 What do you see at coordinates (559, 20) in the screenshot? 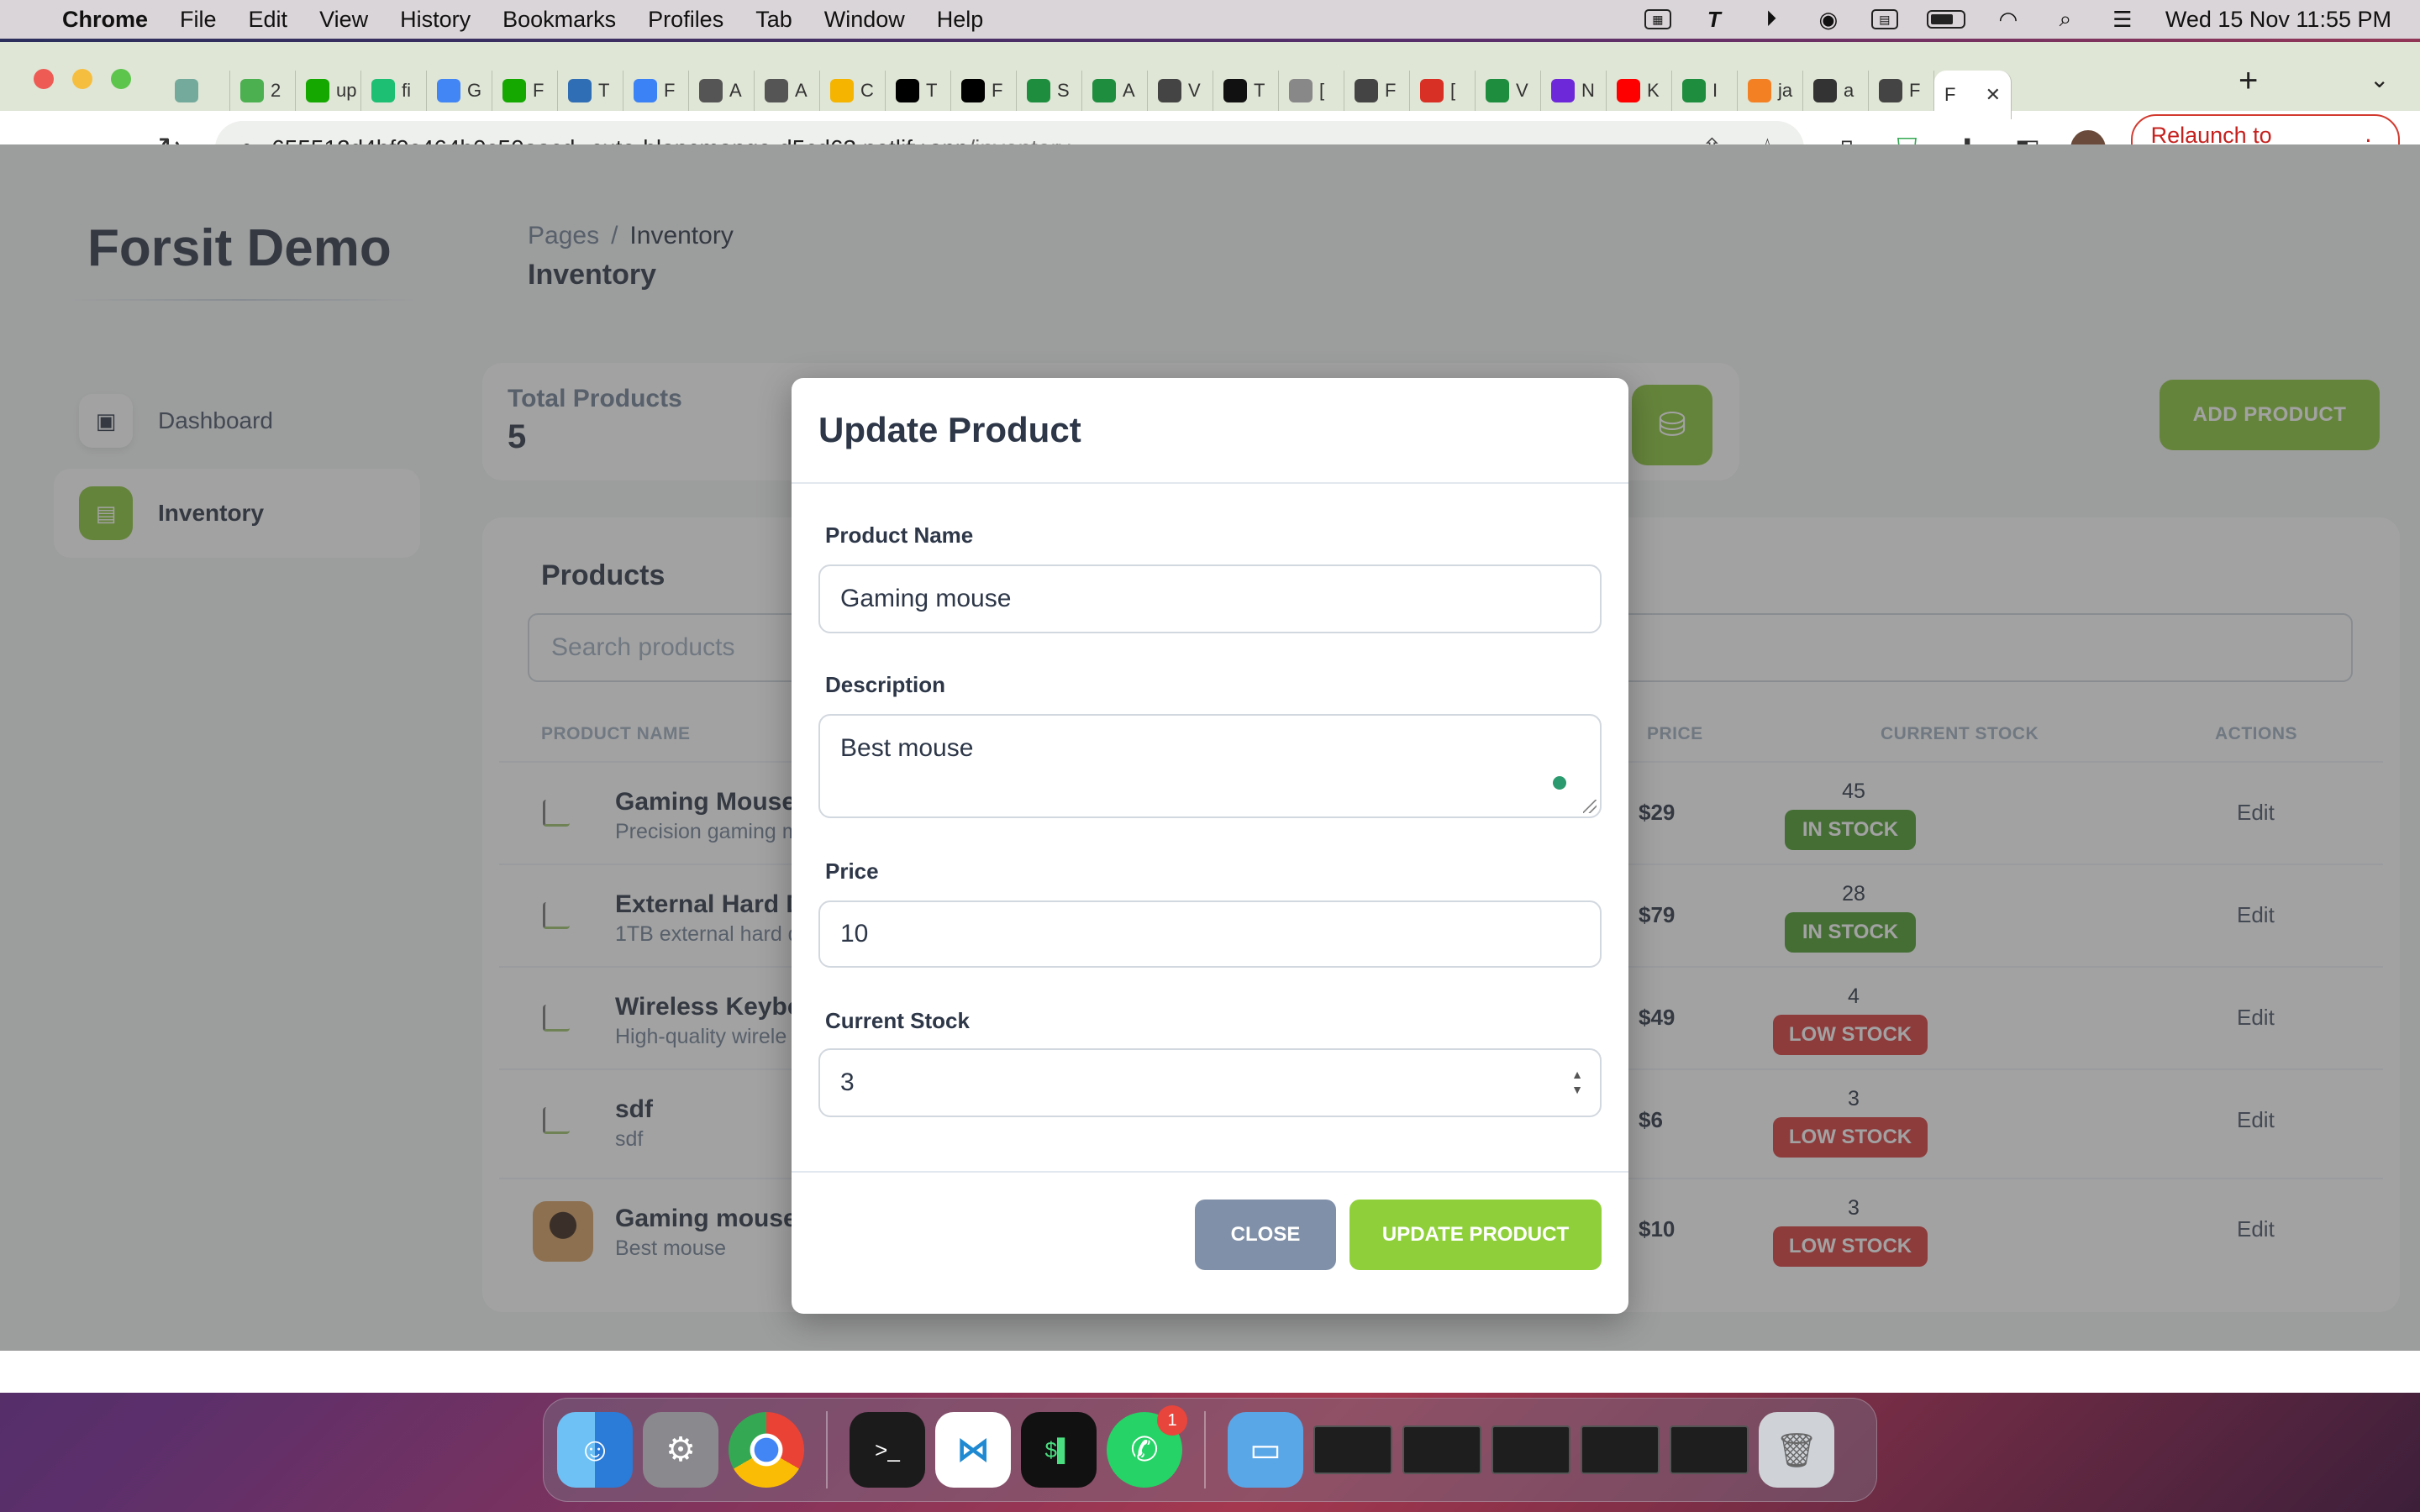
I see `menu-bookmarks: Bookmarks` at bounding box center [559, 20].